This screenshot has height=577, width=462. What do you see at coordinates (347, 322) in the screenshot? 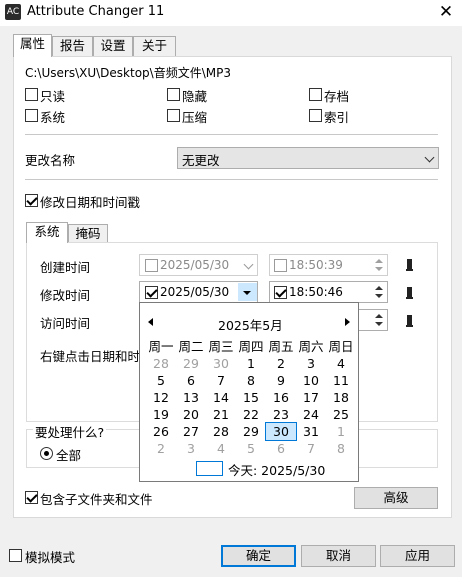
I see `next-month-icon` at bounding box center [347, 322].